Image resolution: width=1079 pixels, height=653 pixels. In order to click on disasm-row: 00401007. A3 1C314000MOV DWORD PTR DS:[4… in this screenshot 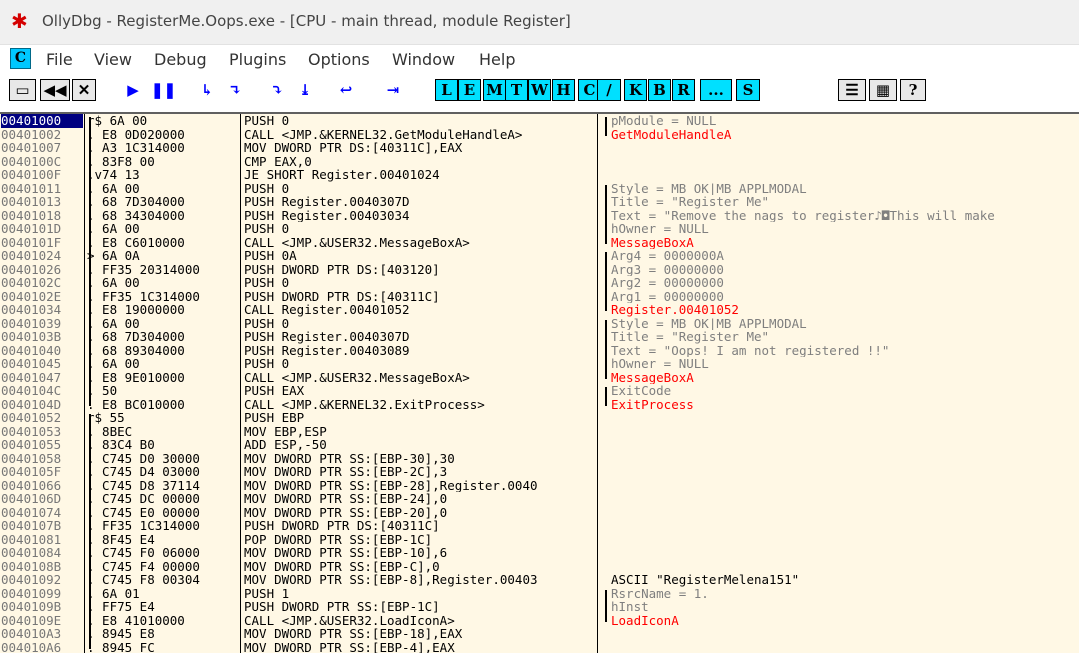, I will do `click(539, 148)`.